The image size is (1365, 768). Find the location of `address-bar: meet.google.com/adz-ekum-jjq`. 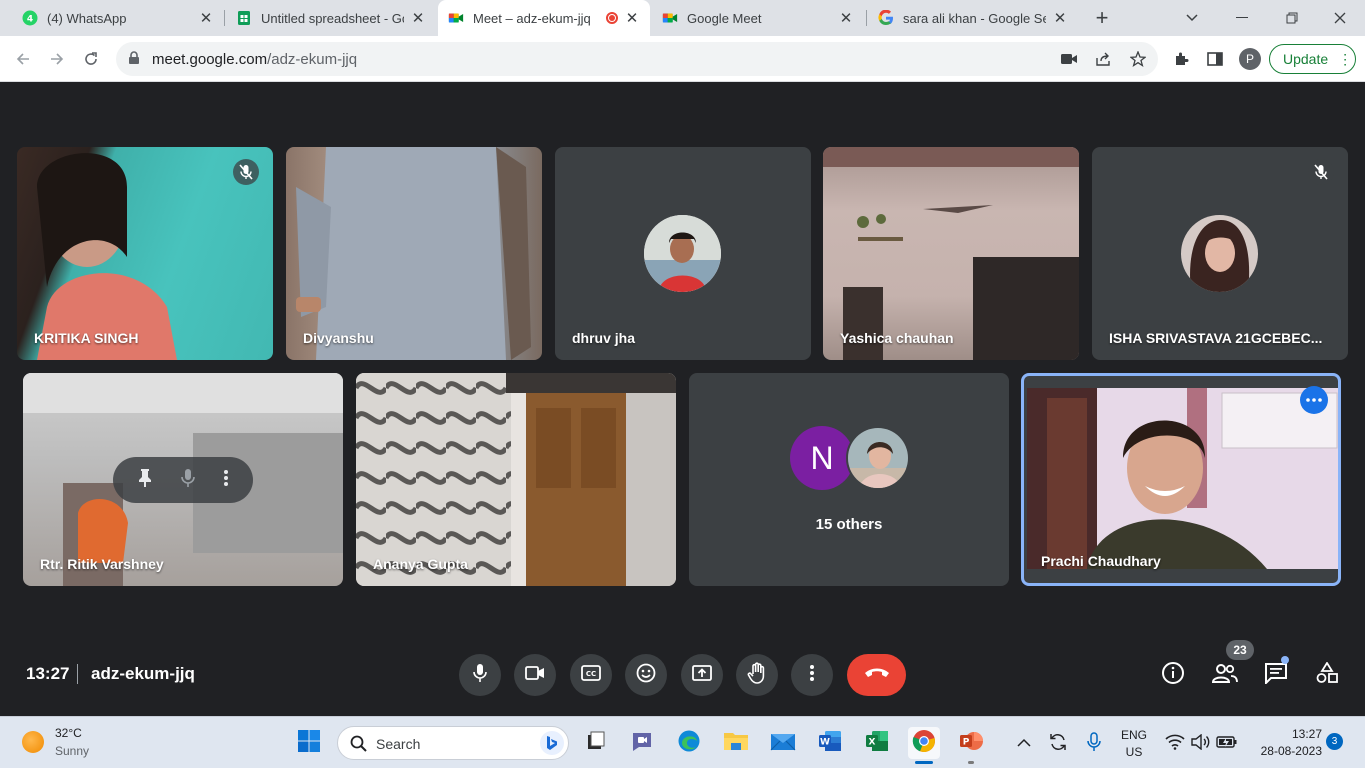

address-bar: meet.google.com/adz-ekum-jjq is located at coordinates (637, 59).